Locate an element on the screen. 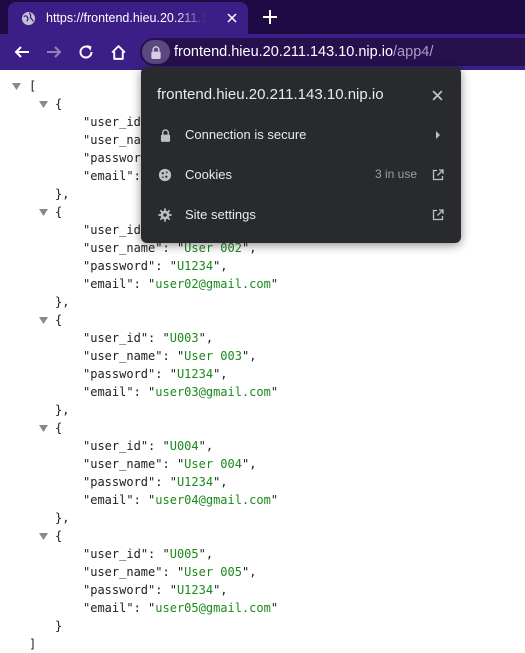 The image size is (525, 653). json-string-value: User 002 is located at coordinates (213, 248).